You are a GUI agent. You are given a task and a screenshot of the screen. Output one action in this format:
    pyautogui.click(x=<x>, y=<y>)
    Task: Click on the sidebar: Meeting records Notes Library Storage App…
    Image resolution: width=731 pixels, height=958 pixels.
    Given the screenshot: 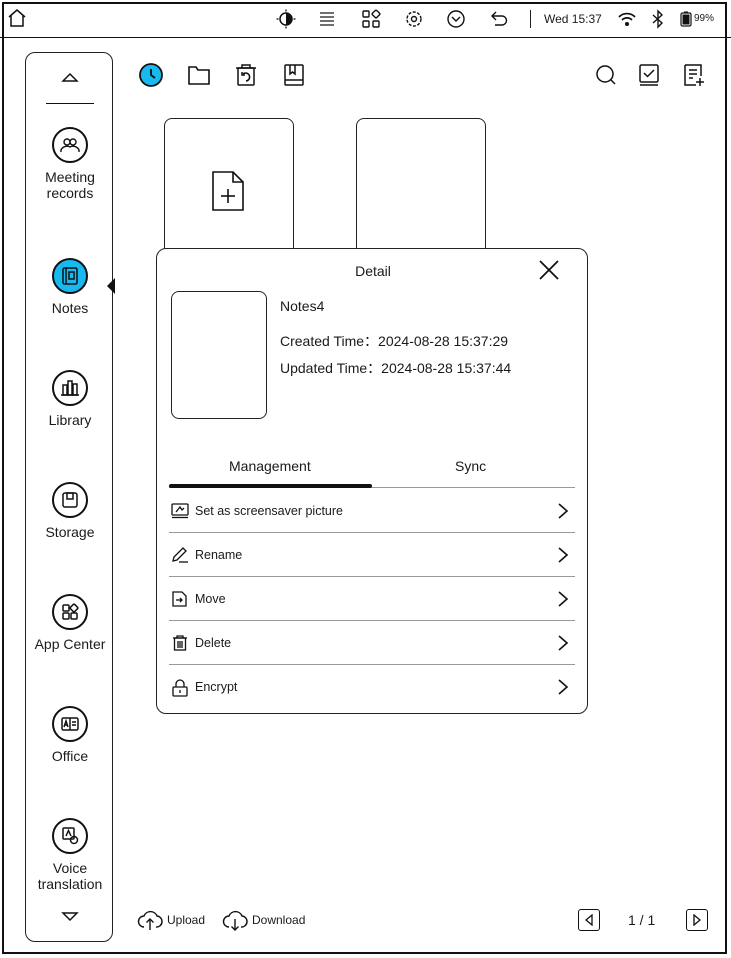 What is the action you would take?
    pyautogui.click(x=69, y=497)
    